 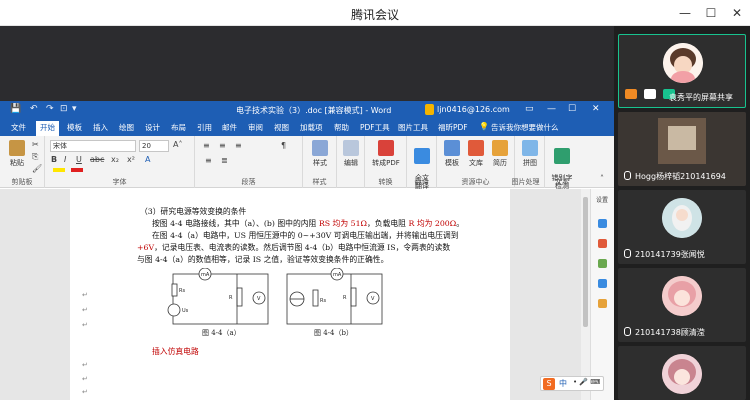 I want to click on copy-icon: ⎘, so click(x=35, y=157).